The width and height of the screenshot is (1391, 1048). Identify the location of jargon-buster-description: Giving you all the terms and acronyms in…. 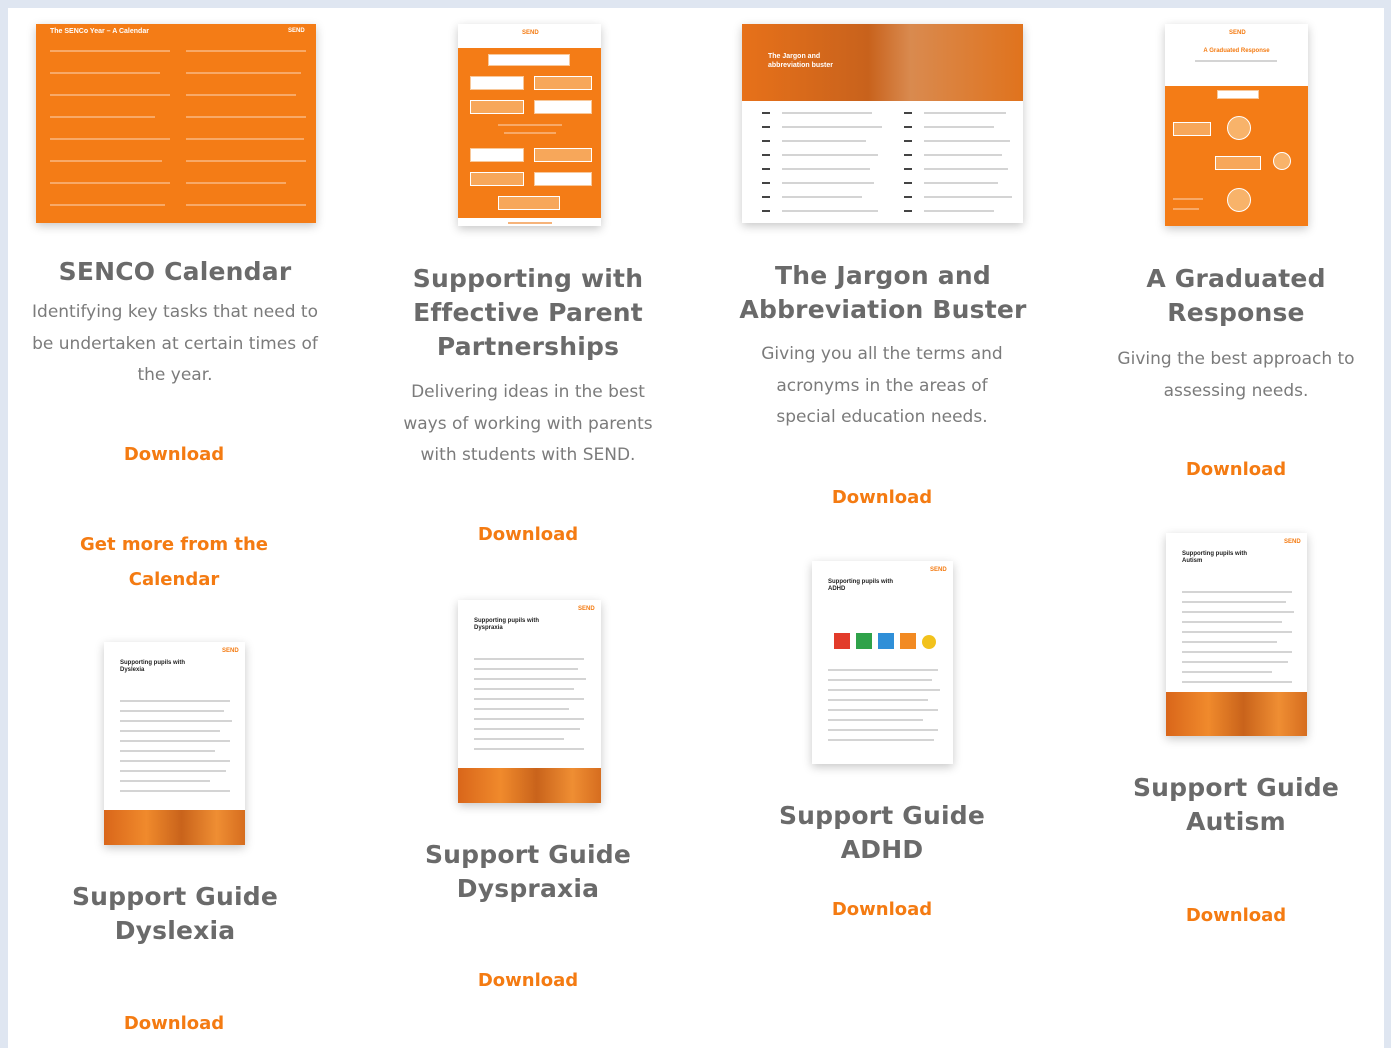
(882, 385).